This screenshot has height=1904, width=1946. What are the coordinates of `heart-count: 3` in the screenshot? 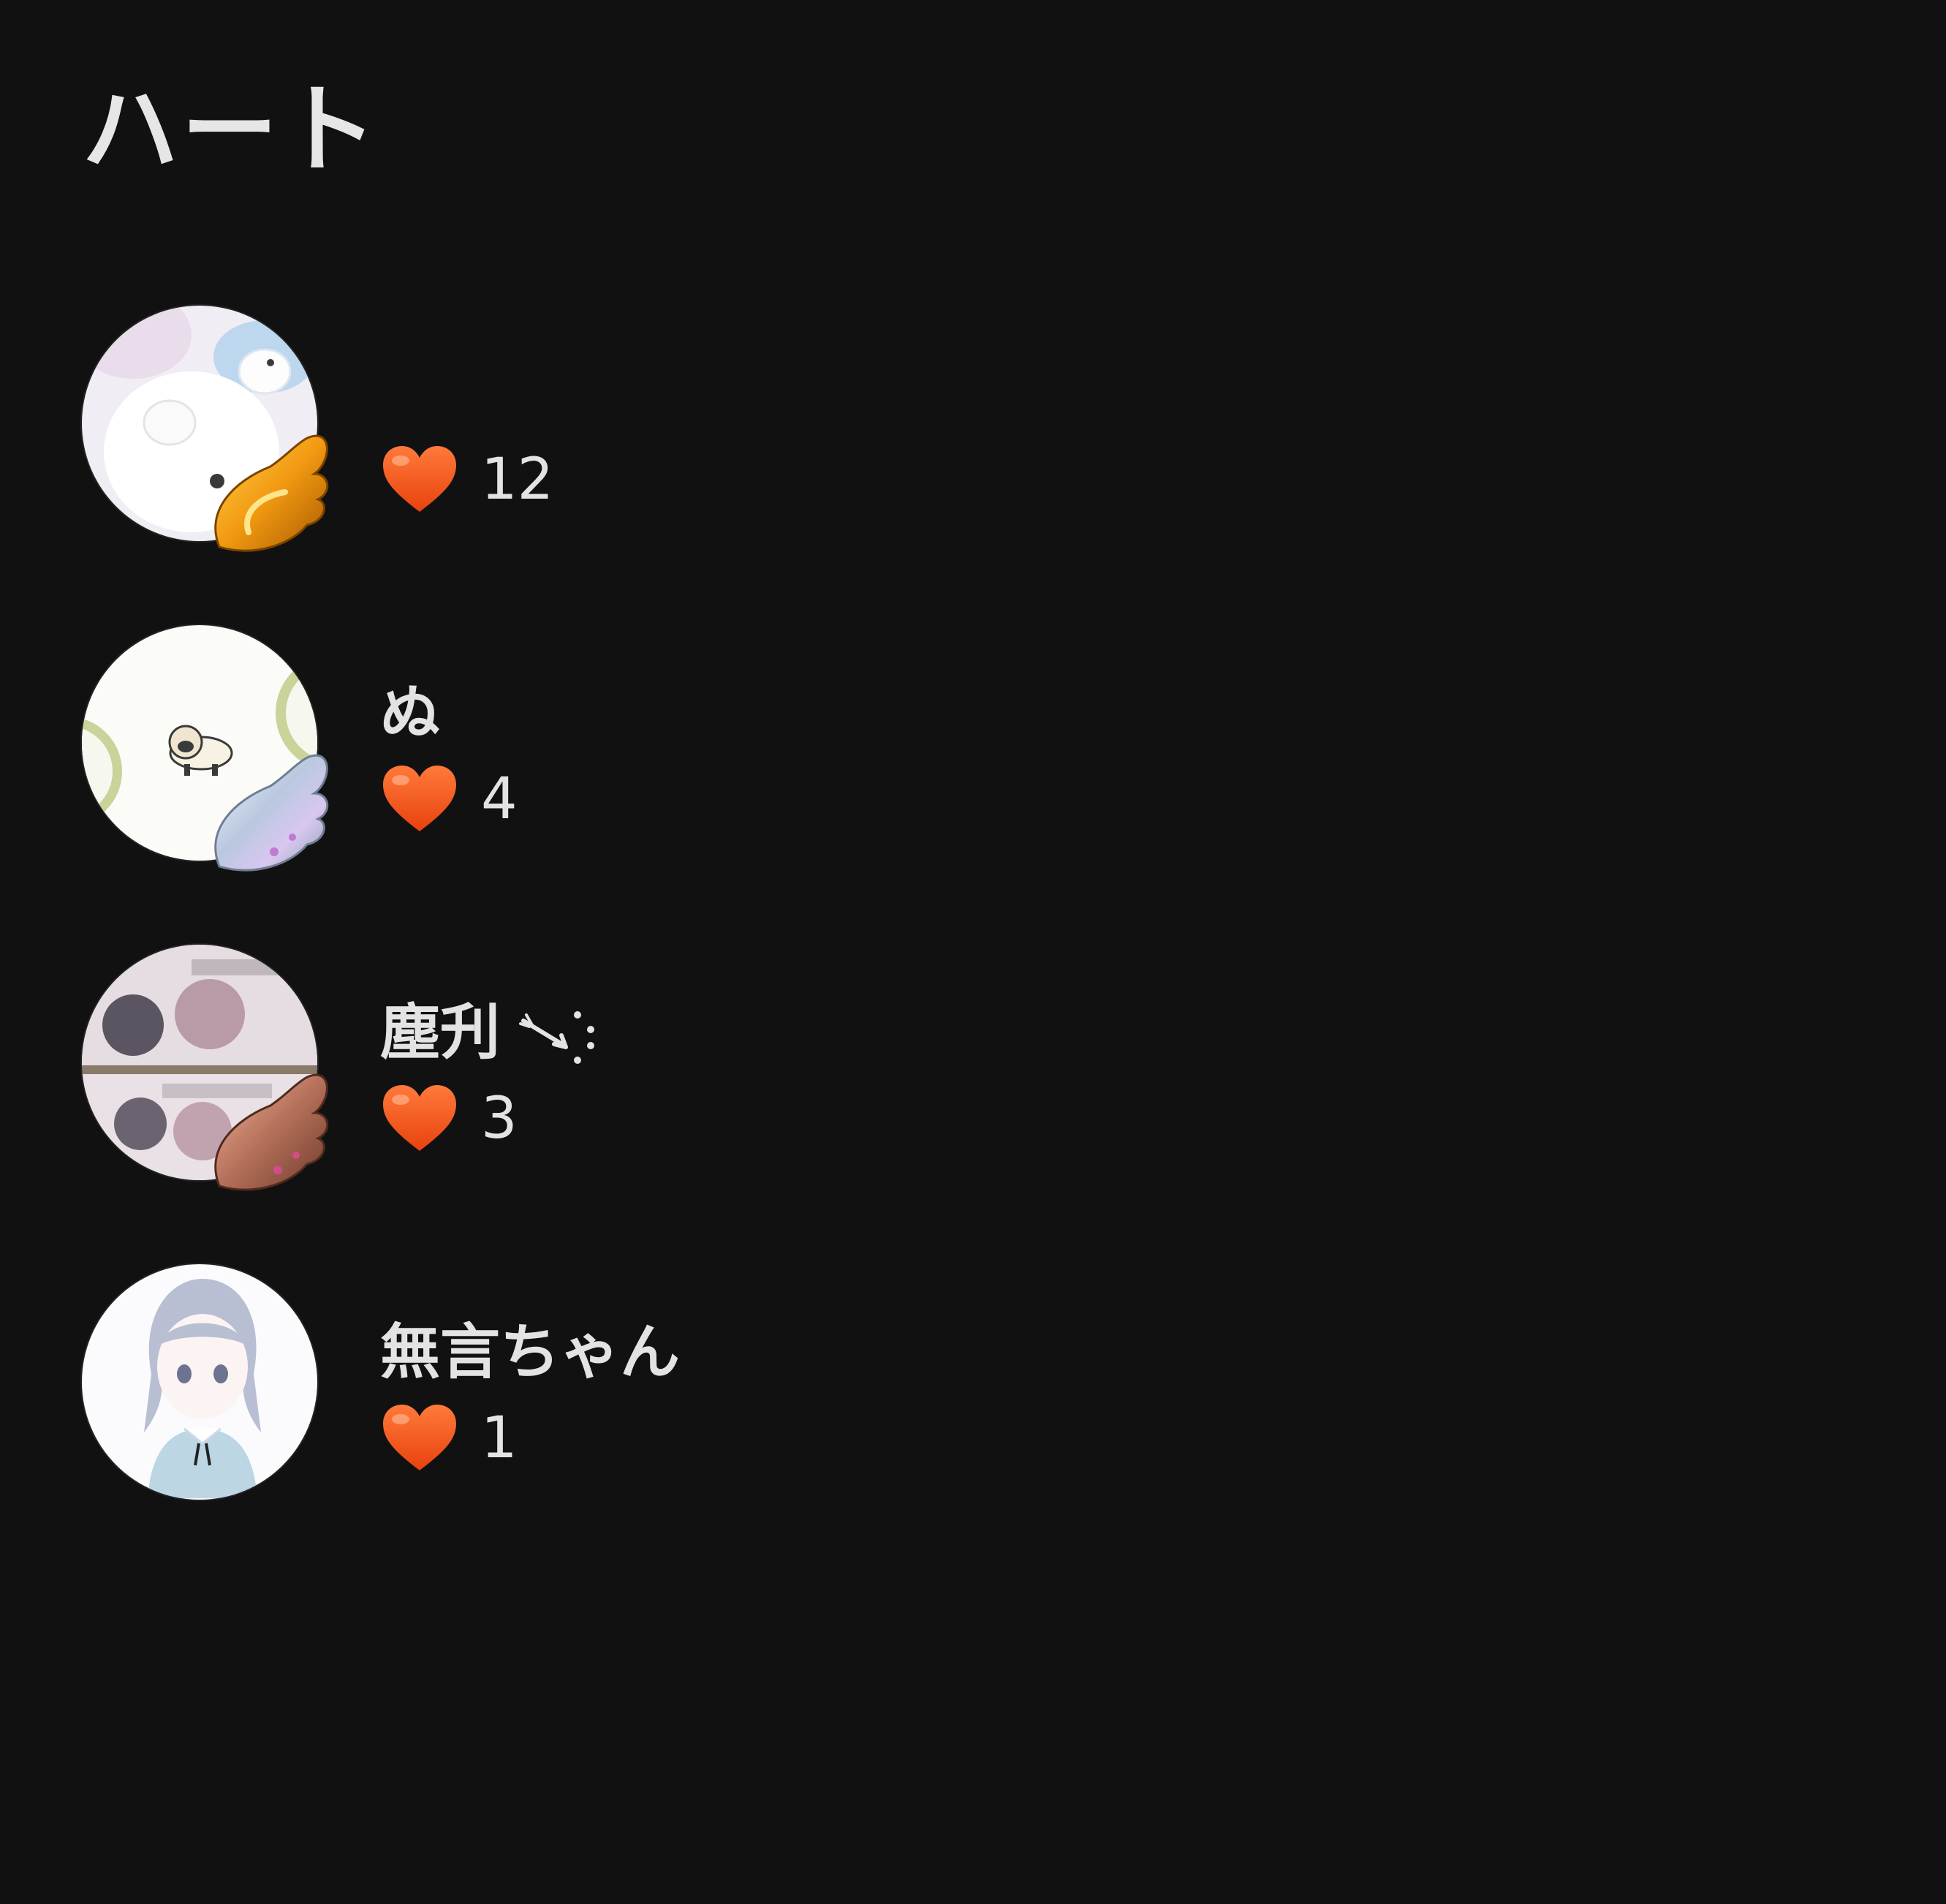 It's located at (500, 1119).